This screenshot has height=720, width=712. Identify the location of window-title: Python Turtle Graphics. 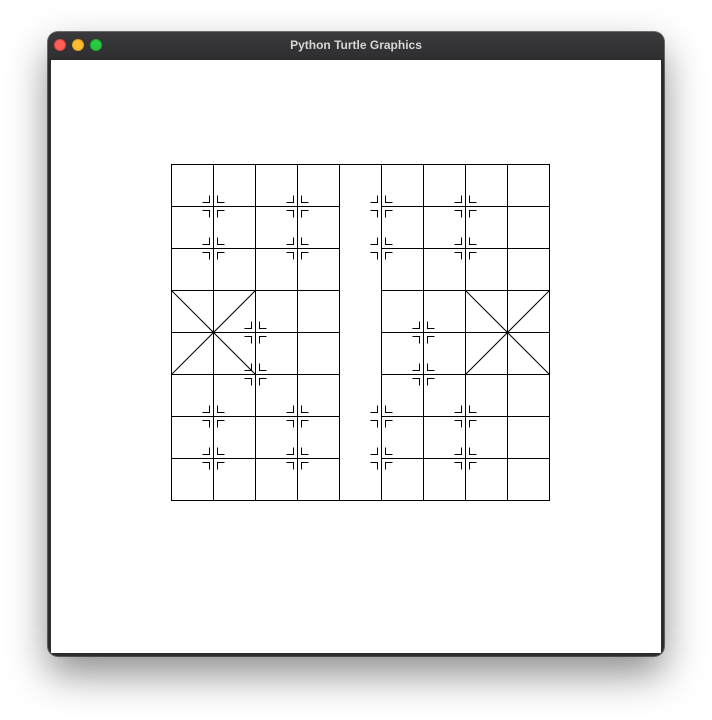
(356, 45).